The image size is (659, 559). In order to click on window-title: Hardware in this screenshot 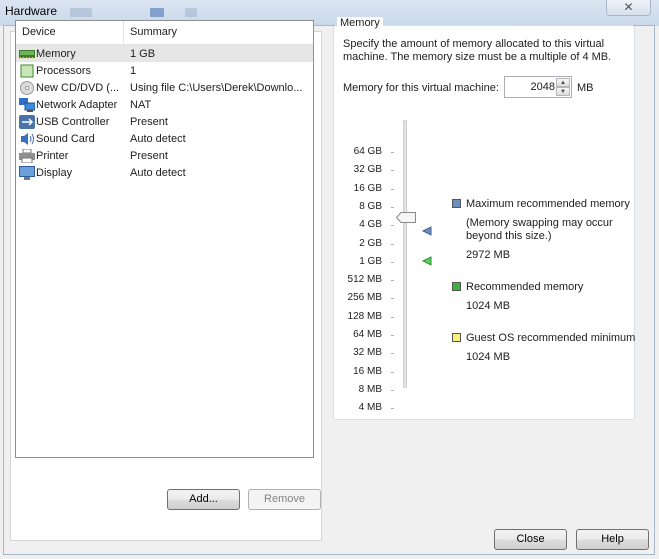, I will do `click(31, 11)`.